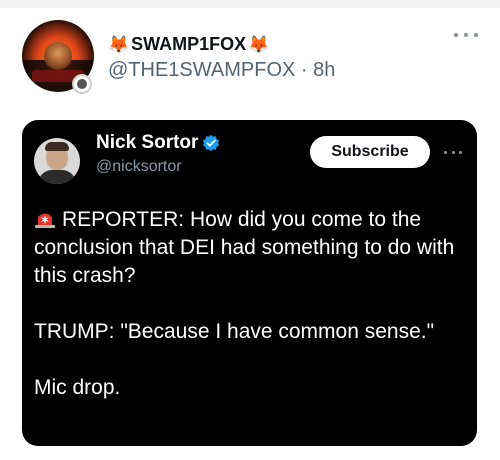 This screenshot has width=500, height=460. Describe the element at coordinates (370, 152) in the screenshot. I see `subscribe-button: Subscribe` at that location.